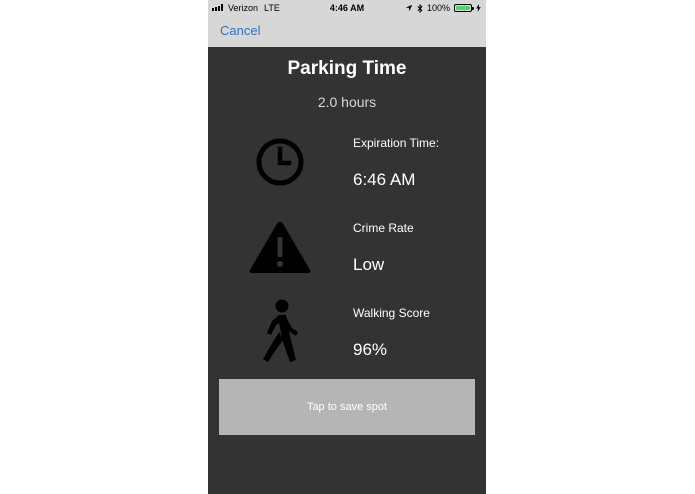 The image size is (695, 494). I want to click on status-bar: Verizon LTE 4:46 AM 100%, so click(347, 8).